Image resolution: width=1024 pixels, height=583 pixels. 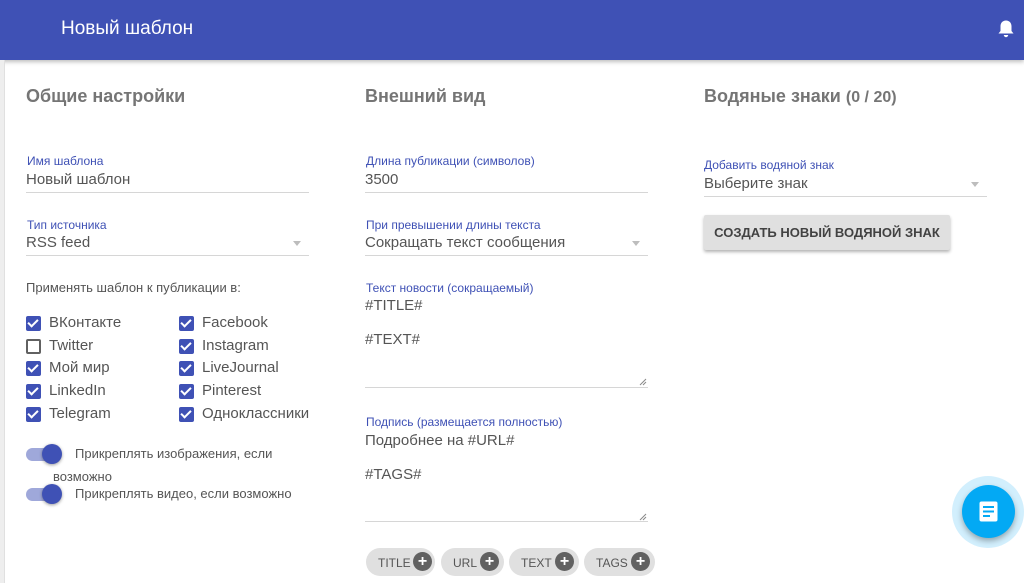 What do you see at coordinates (536, 563) in the screenshot?
I see `chip-text-label: TEXT` at bounding box center [536, 563].